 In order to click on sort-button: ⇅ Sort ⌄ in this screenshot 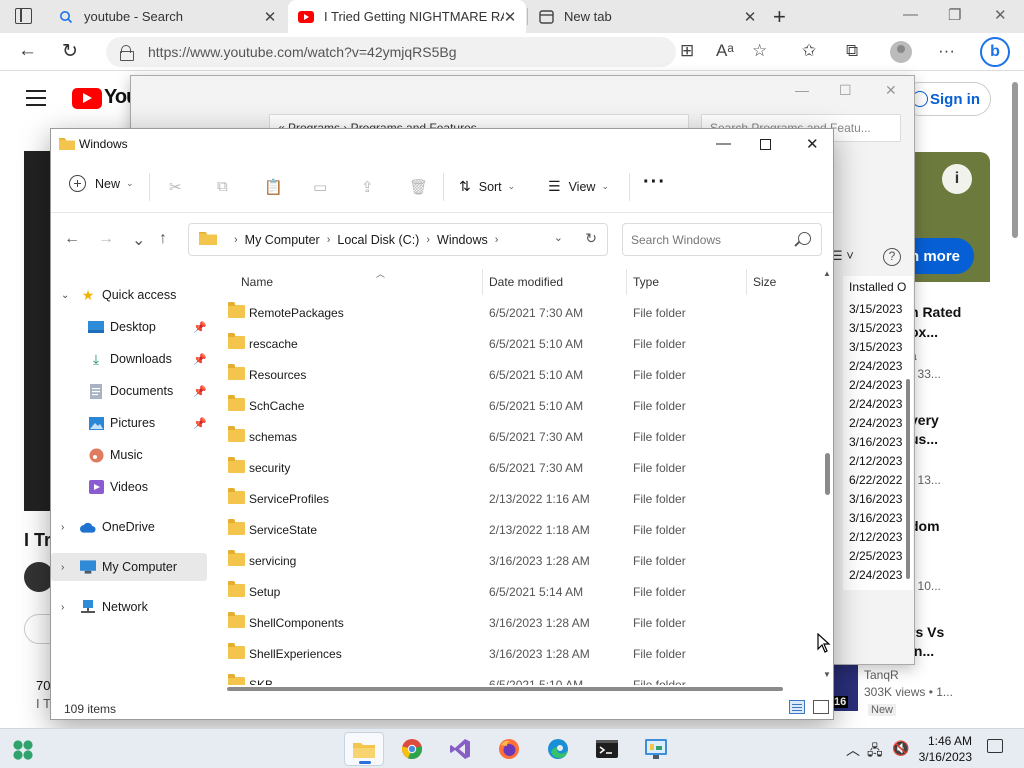, I will do `click(487, 186)`.